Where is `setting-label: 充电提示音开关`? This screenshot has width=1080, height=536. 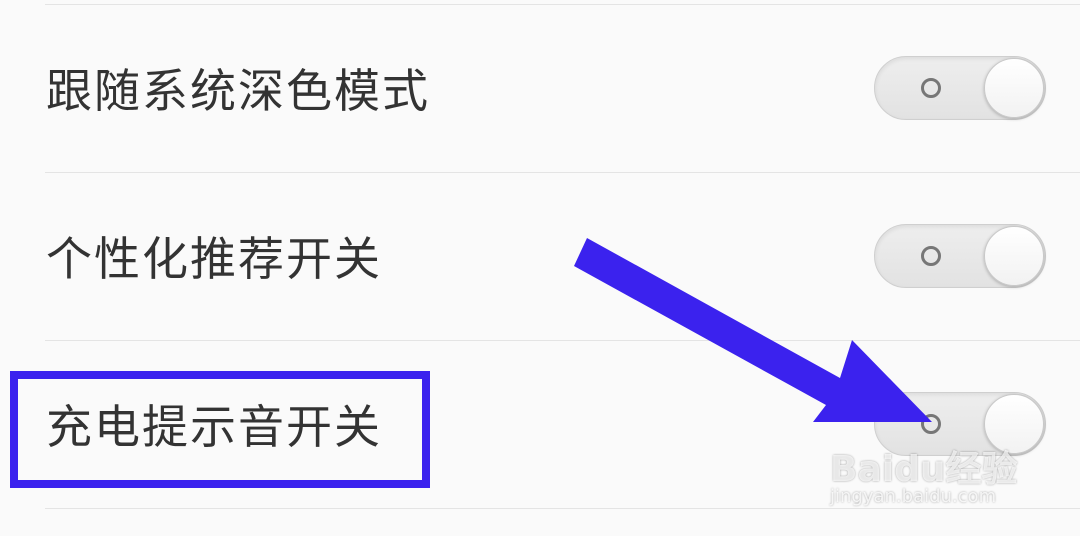
setting-label: 充电提示音开关 is located at coordinates (214, 427).